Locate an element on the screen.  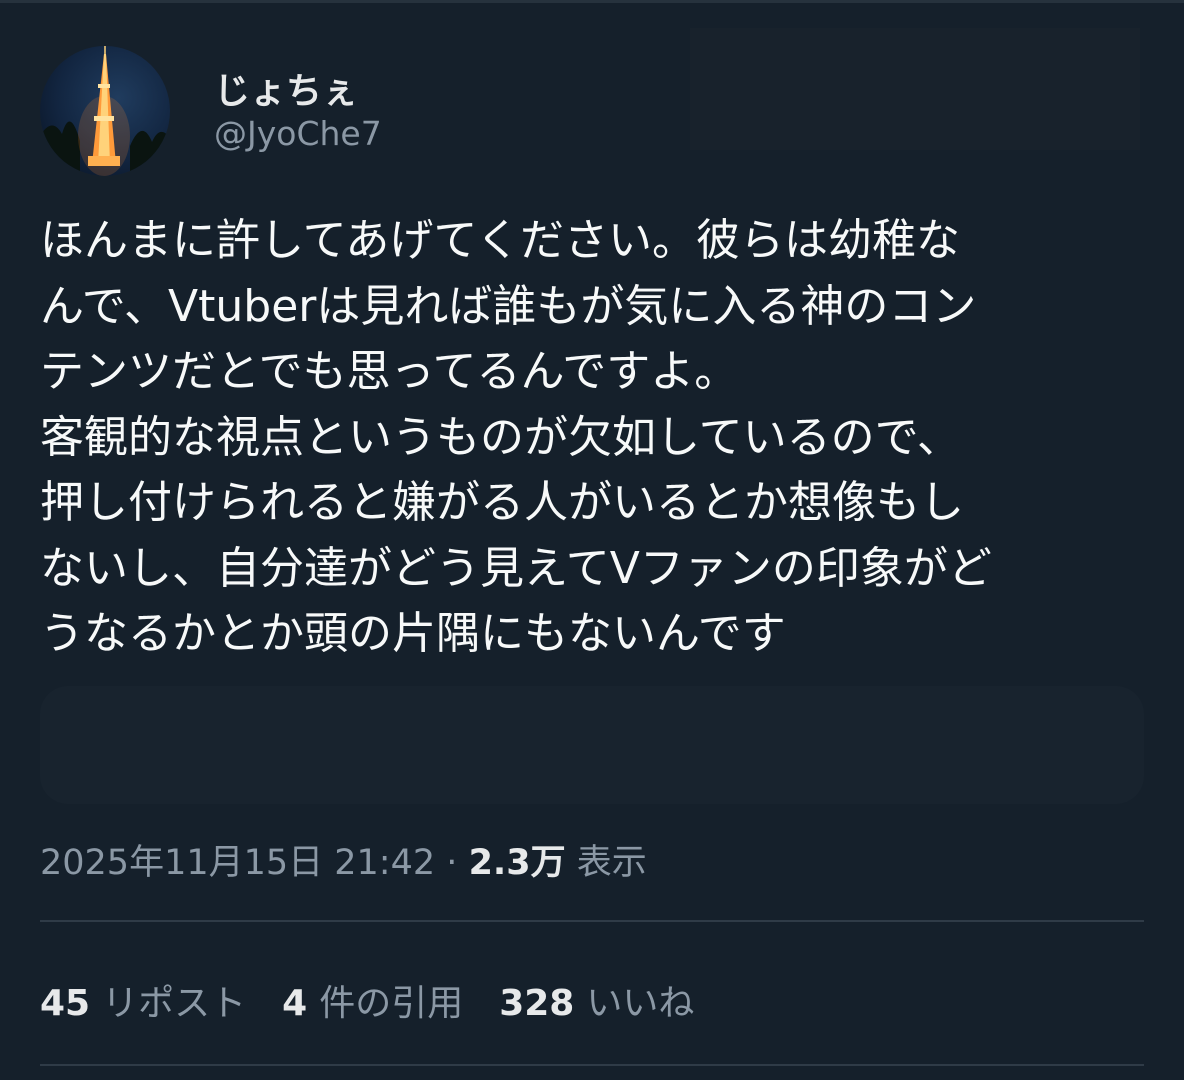
reposts-stat: 45 リポスト is located at coordinates (143, 1000).